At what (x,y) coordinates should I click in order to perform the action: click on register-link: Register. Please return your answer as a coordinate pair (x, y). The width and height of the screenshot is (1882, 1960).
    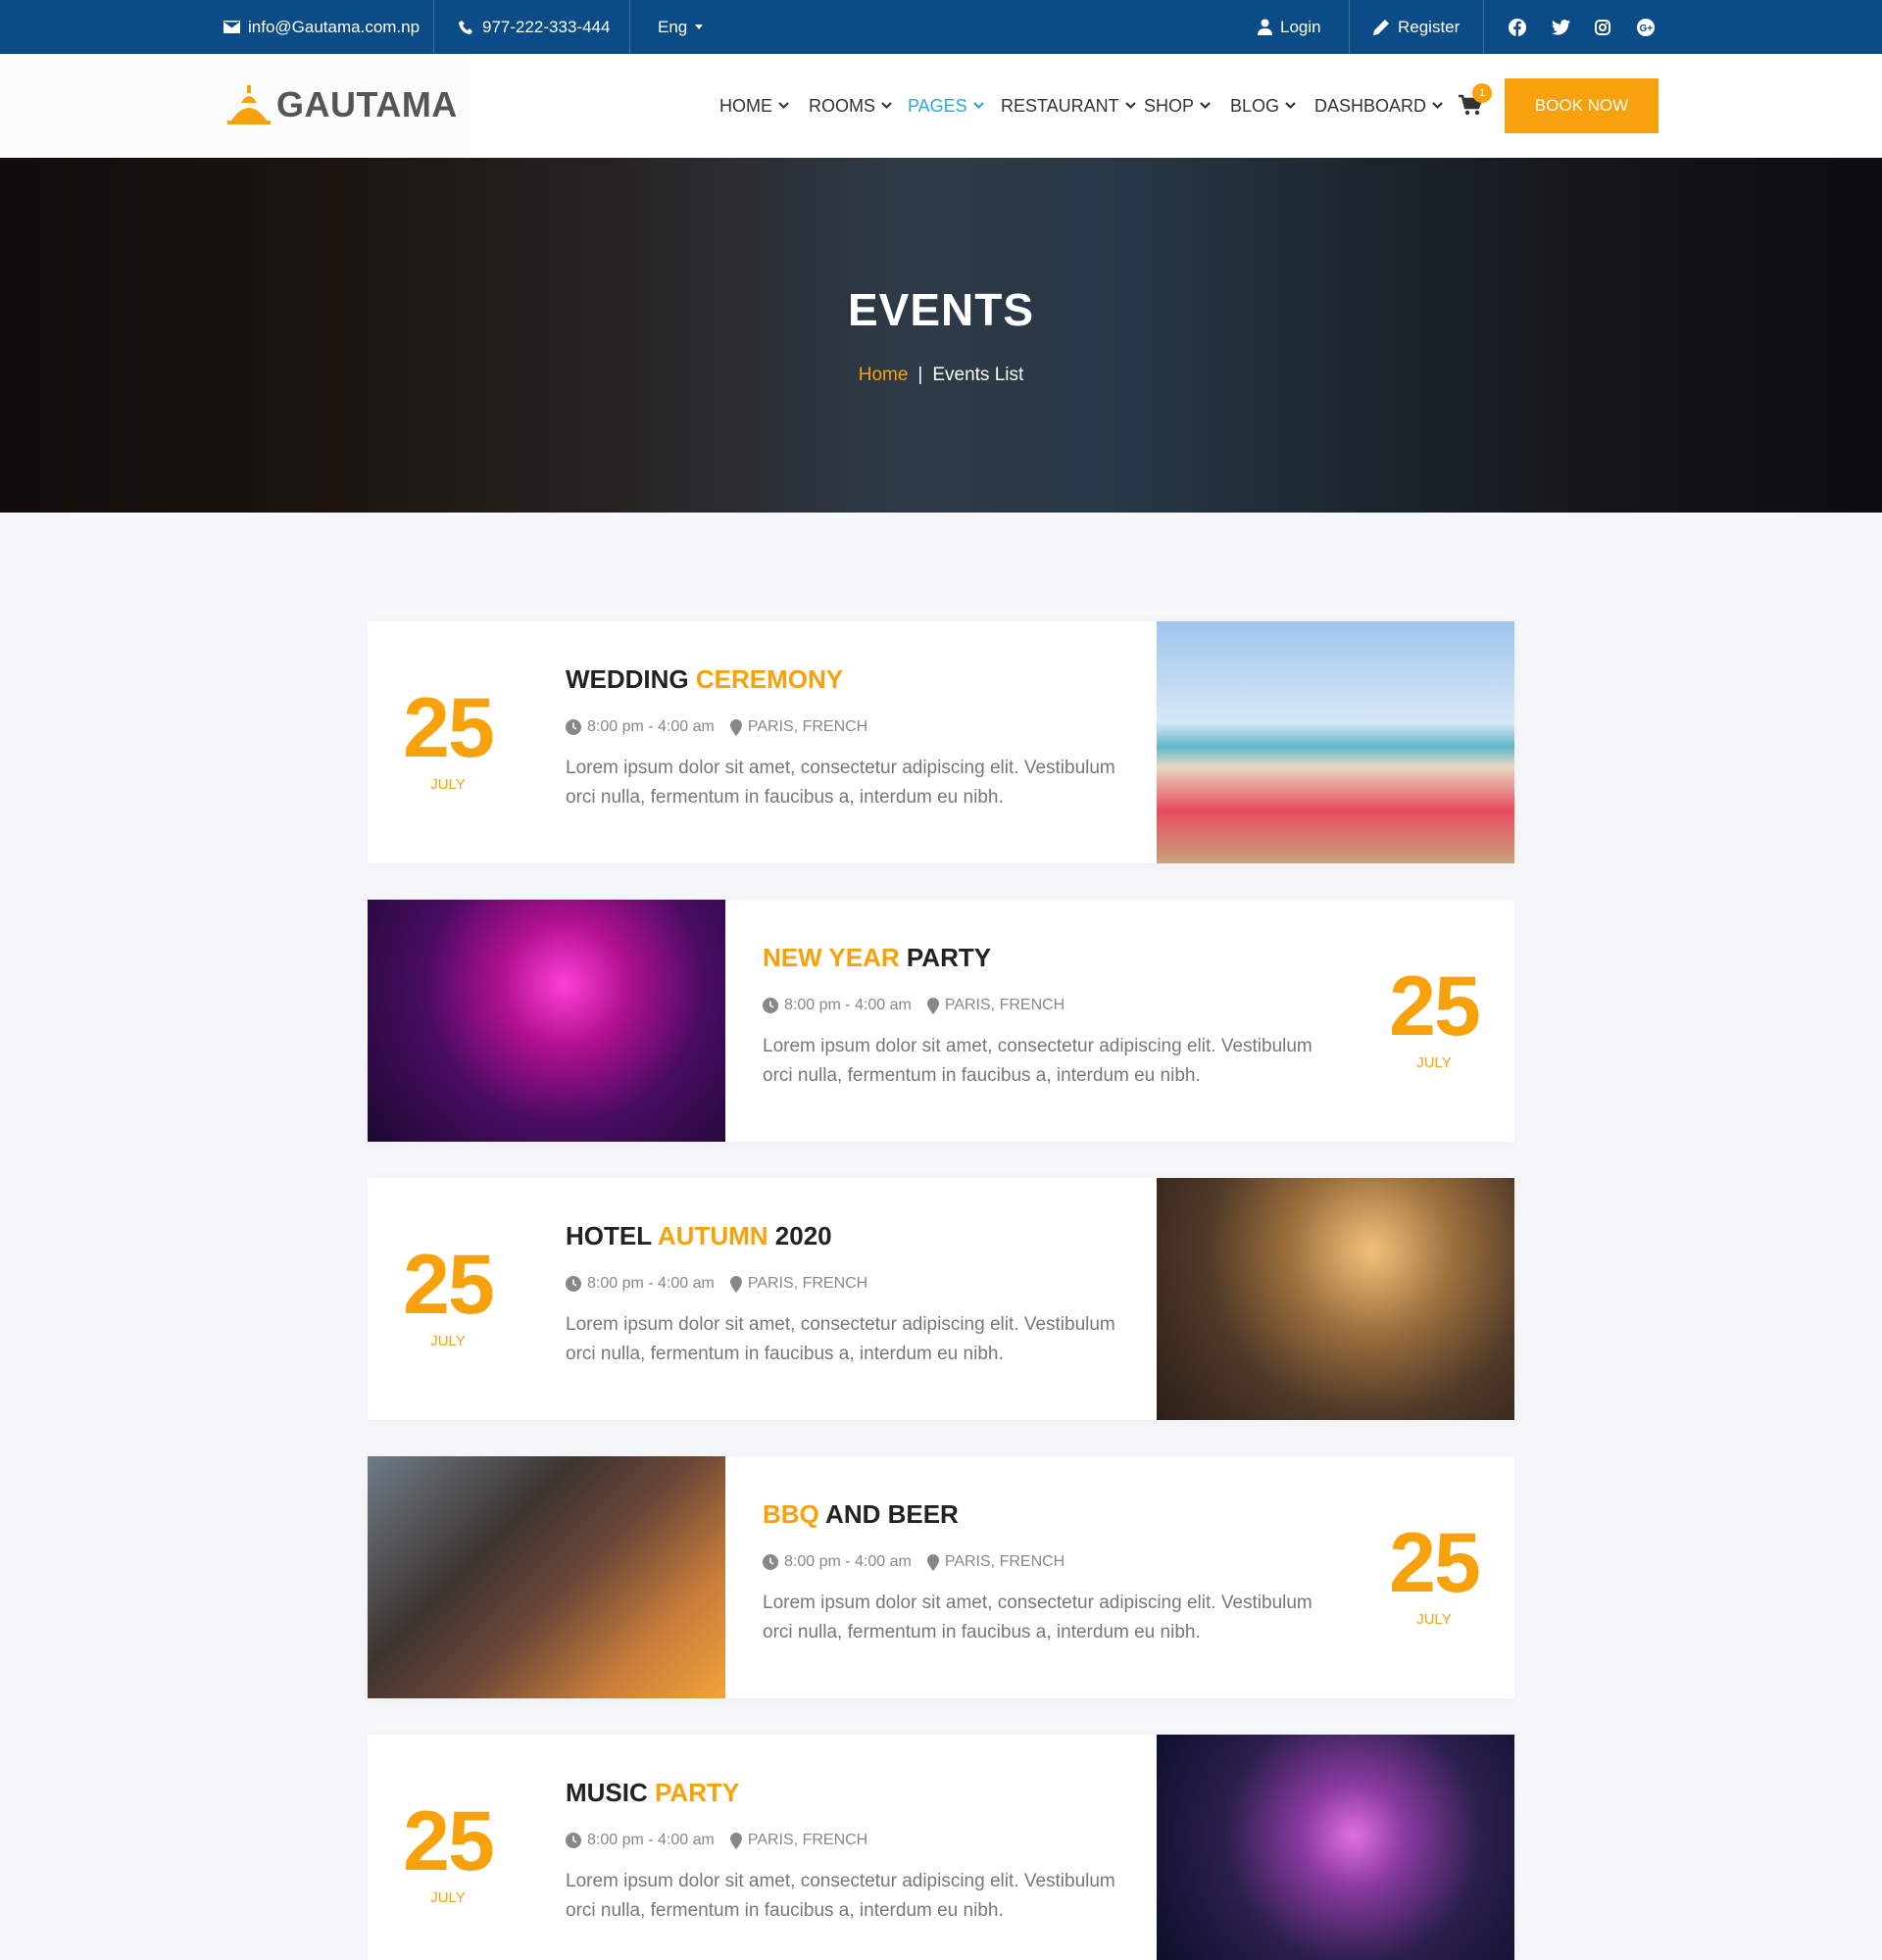
    Looking at the image, I should click on (1417, 27).